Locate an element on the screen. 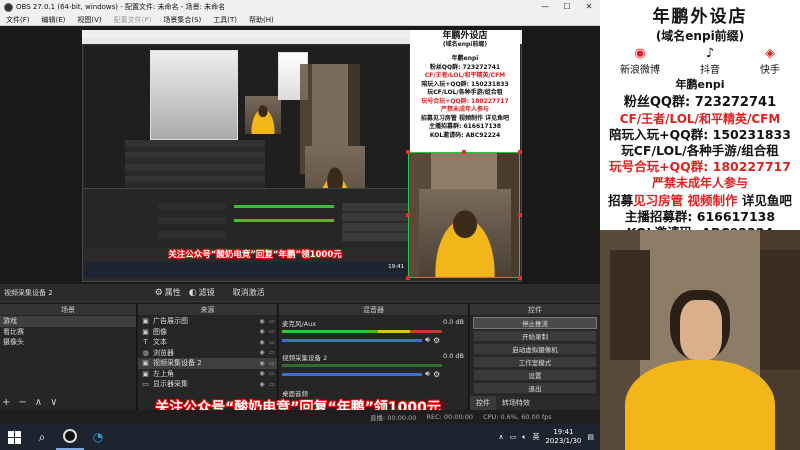 The image size is (800, 450). camera-icon: ▣ is located at coordinates (145, 363).